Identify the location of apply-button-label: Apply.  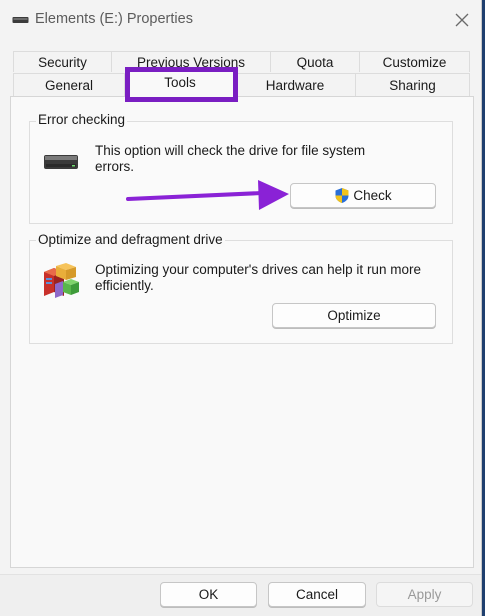
(424, 594).